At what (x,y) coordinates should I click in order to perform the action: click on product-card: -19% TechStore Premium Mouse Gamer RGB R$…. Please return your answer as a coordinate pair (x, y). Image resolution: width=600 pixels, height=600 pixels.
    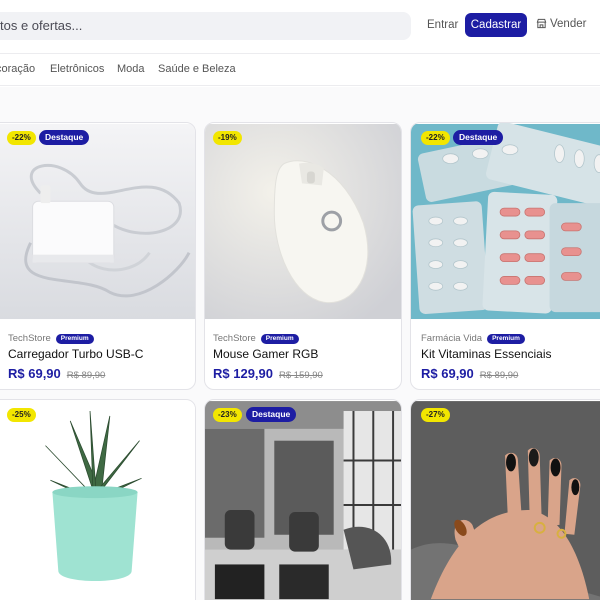
    Looking at the image, I should click on (303, 256).